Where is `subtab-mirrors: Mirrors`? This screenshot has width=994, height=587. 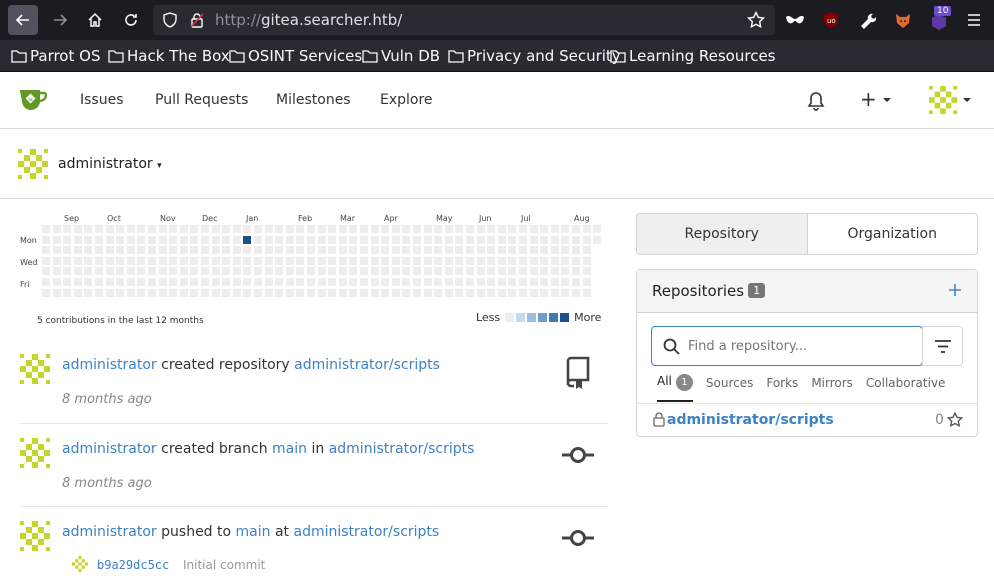
subtab-mirrors: Mirrors is located at coordinates (832, 389).